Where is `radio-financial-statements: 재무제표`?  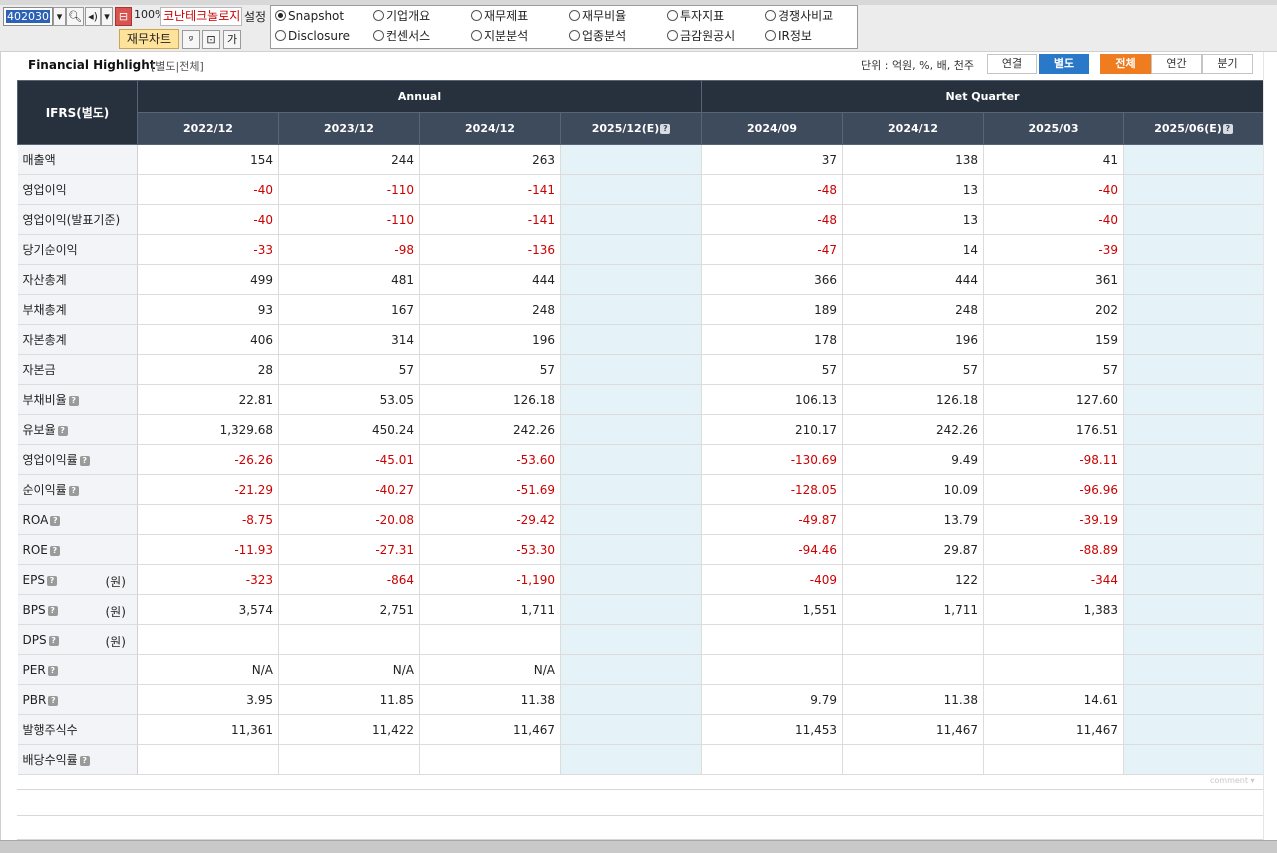
radio-financial-statements: 재무제표 is located at coordinates (499, 16).